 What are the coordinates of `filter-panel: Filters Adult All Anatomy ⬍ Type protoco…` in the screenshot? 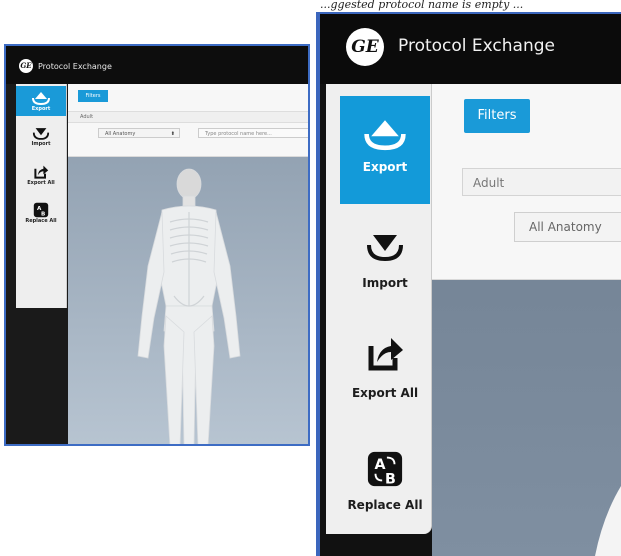 It's located at (188, 120).